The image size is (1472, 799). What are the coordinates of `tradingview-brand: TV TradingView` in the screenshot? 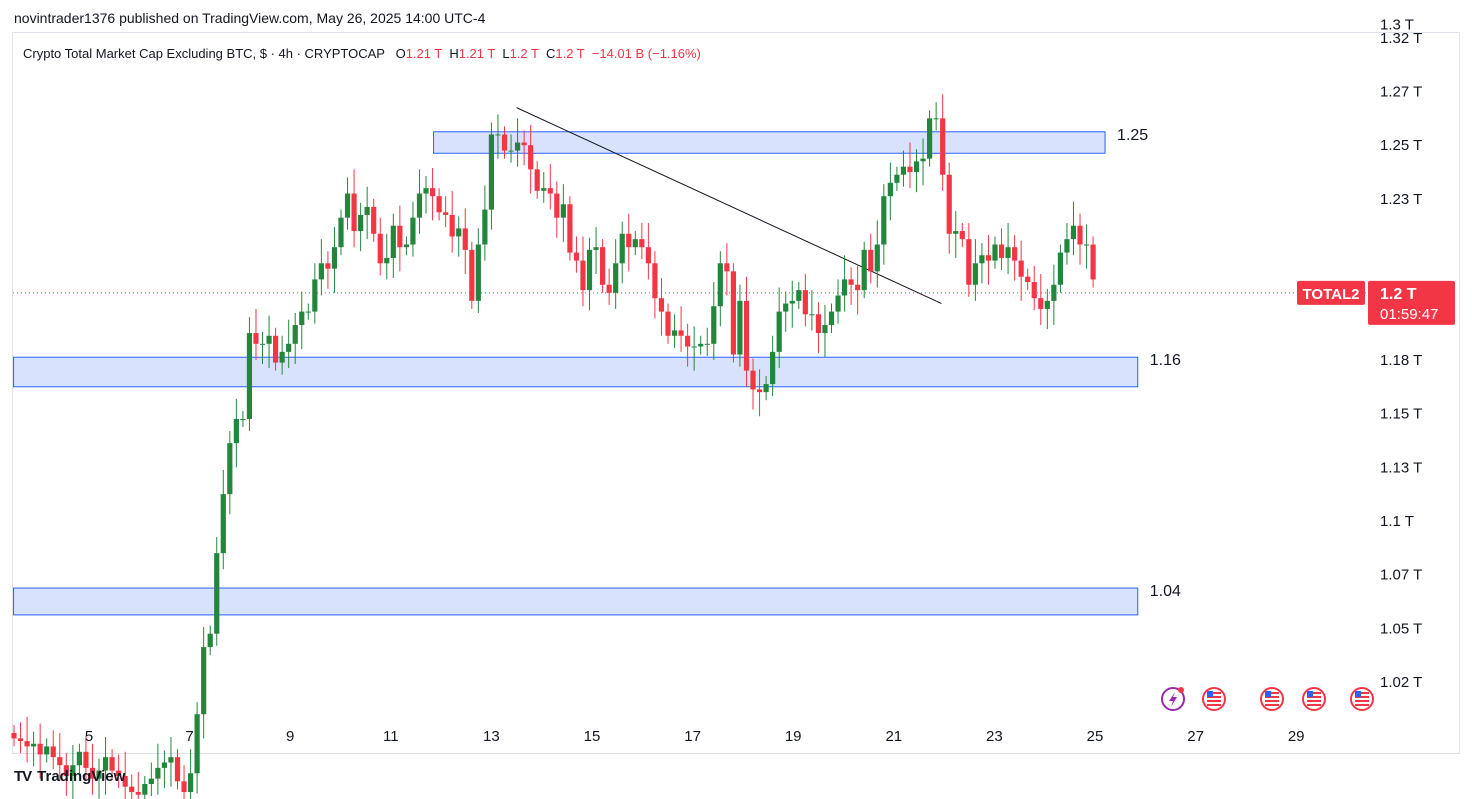 It's located at (69, 776).